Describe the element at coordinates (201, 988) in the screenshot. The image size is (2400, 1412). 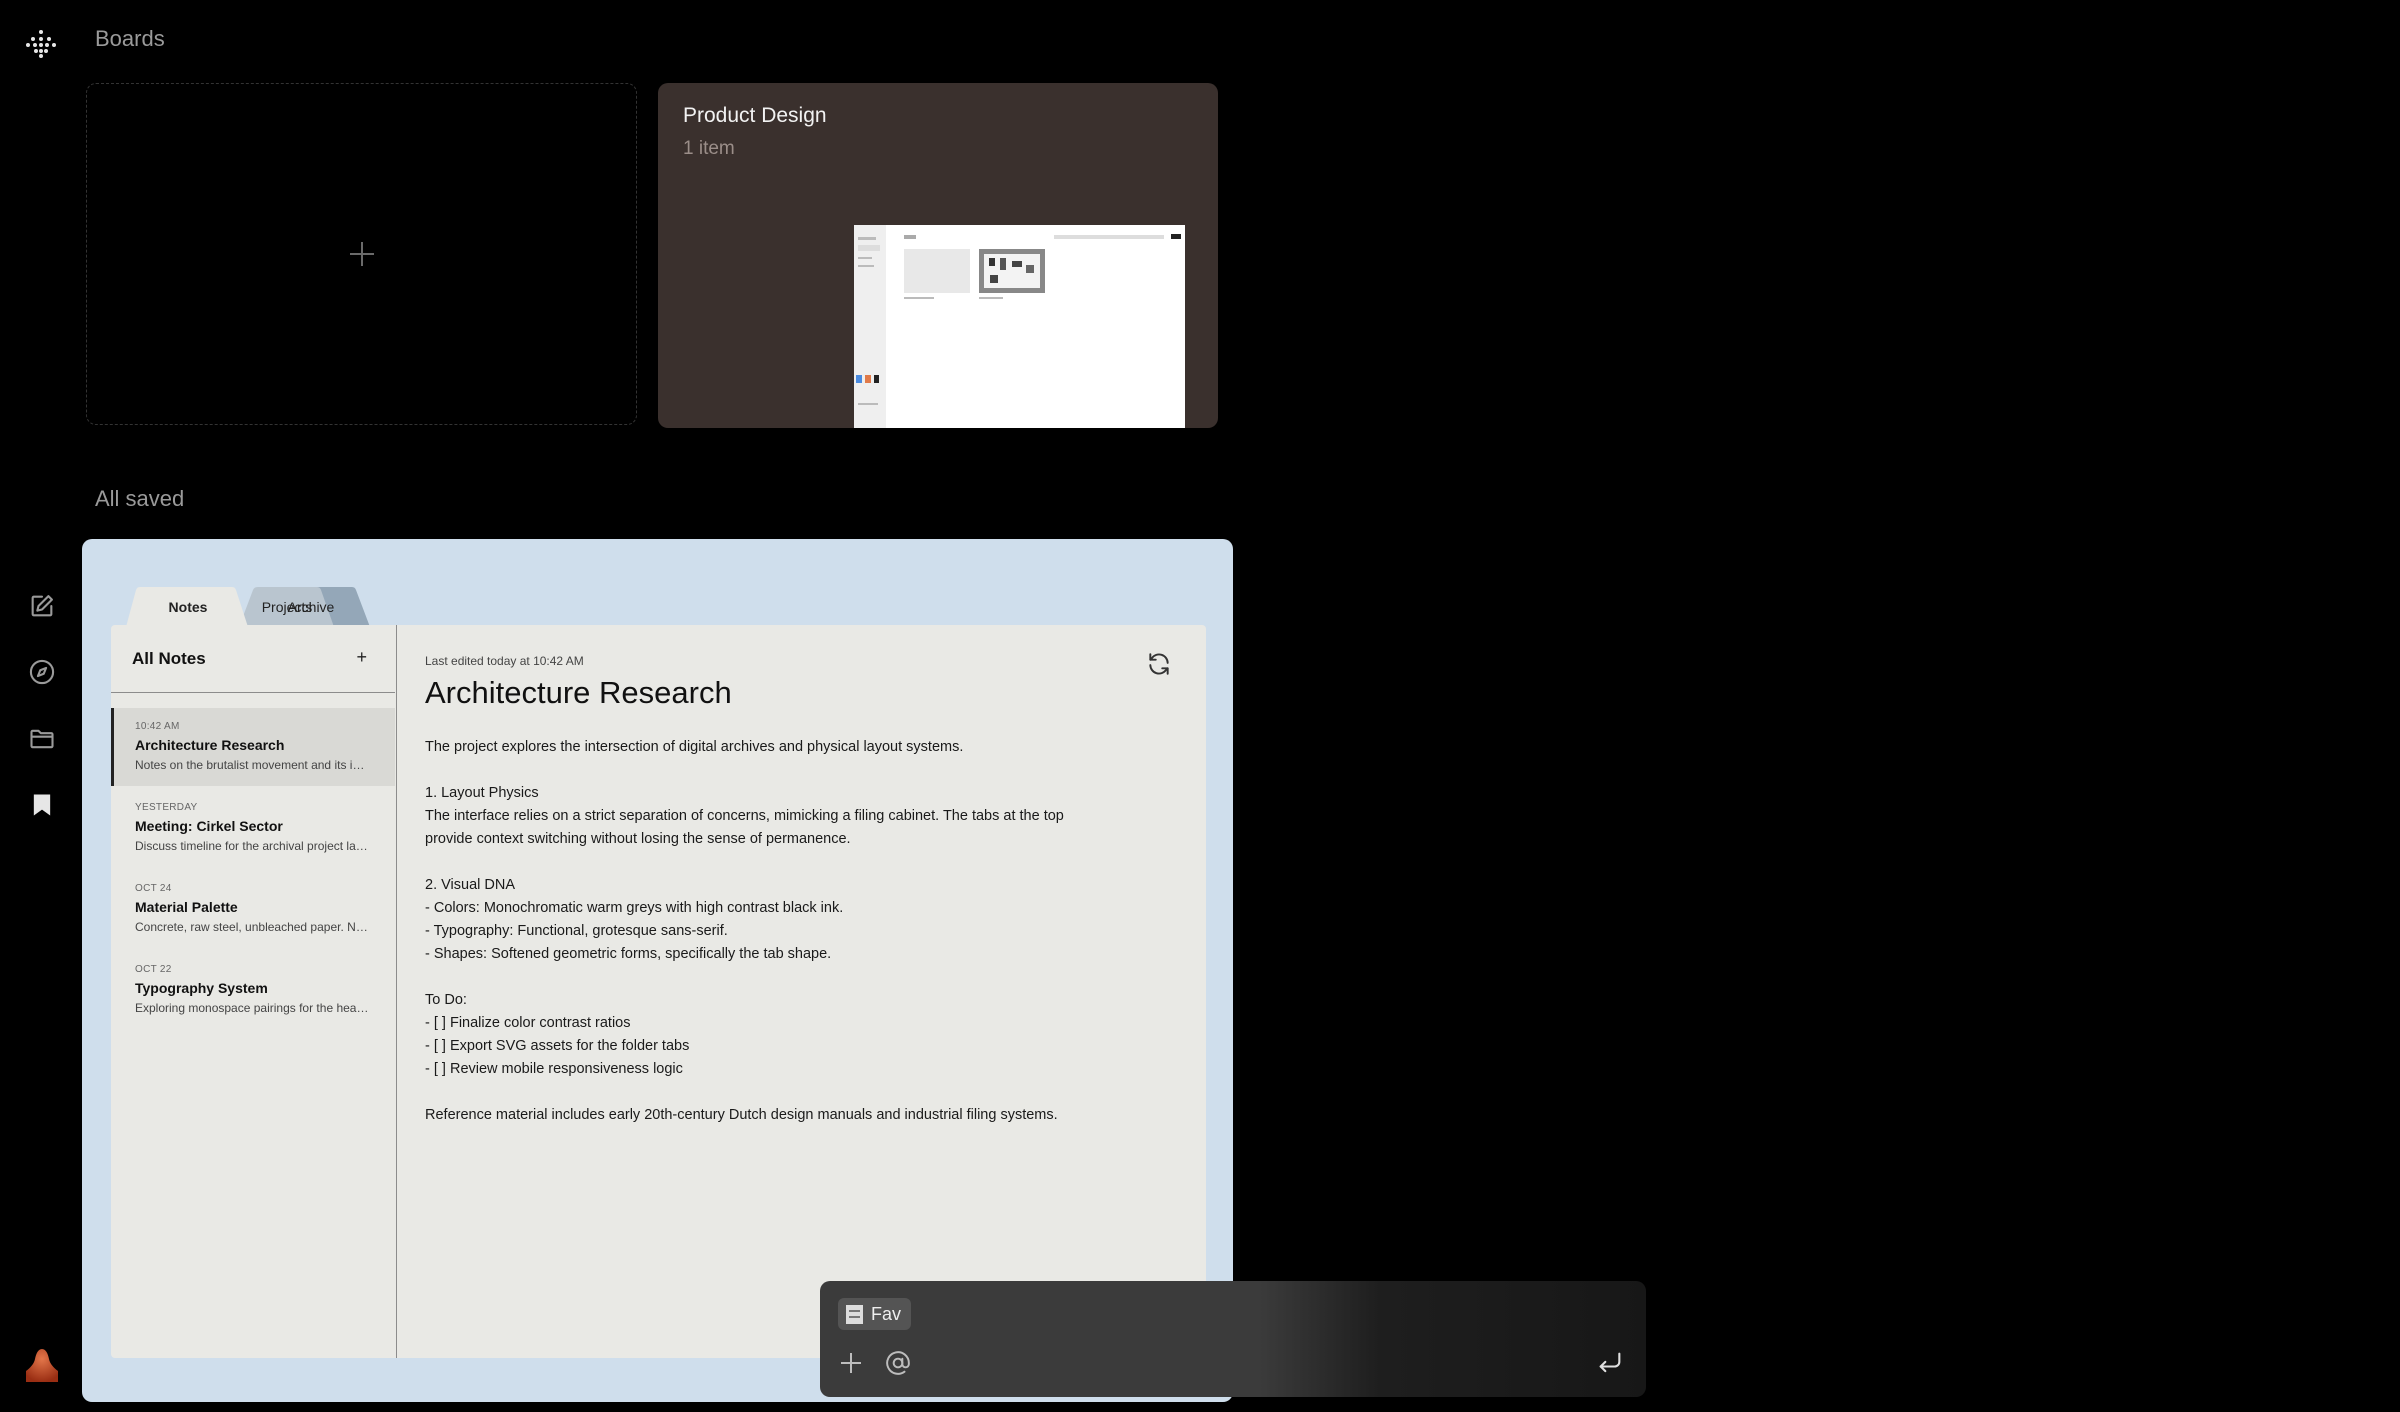
I see `note-title: Typography System` at that location.